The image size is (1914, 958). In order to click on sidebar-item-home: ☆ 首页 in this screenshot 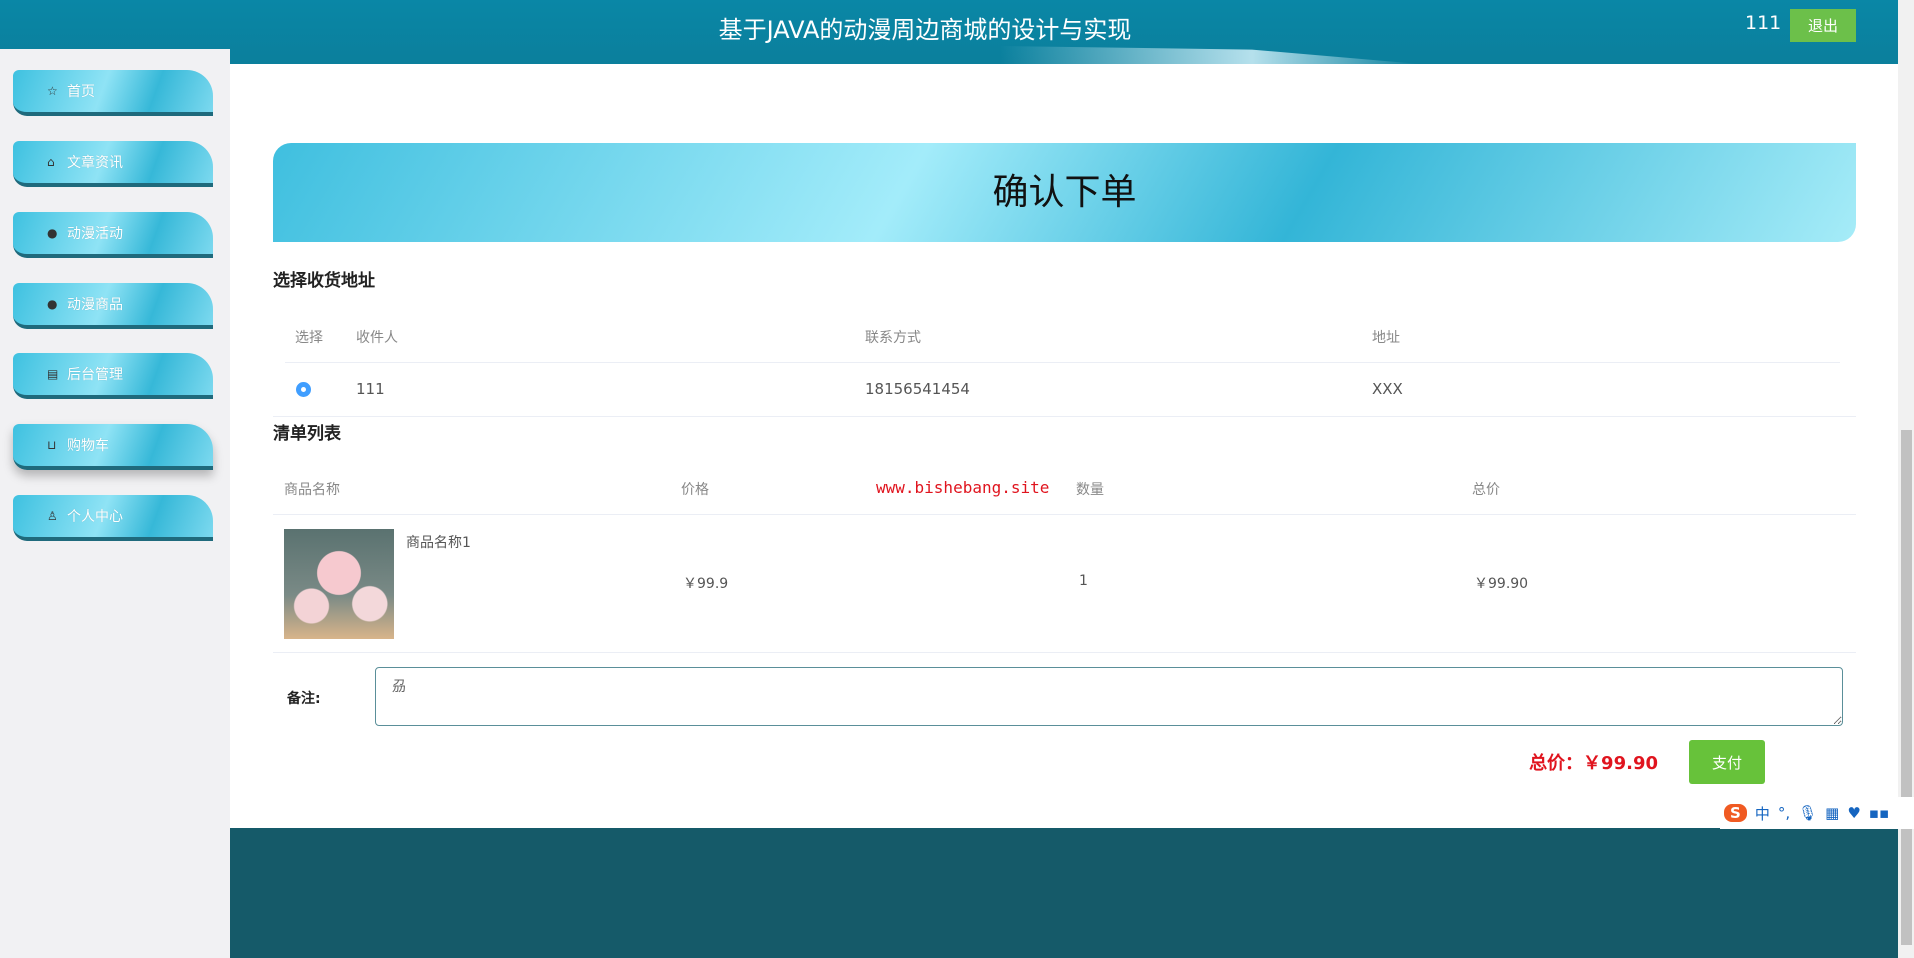, I will do `click(113, 93)`.